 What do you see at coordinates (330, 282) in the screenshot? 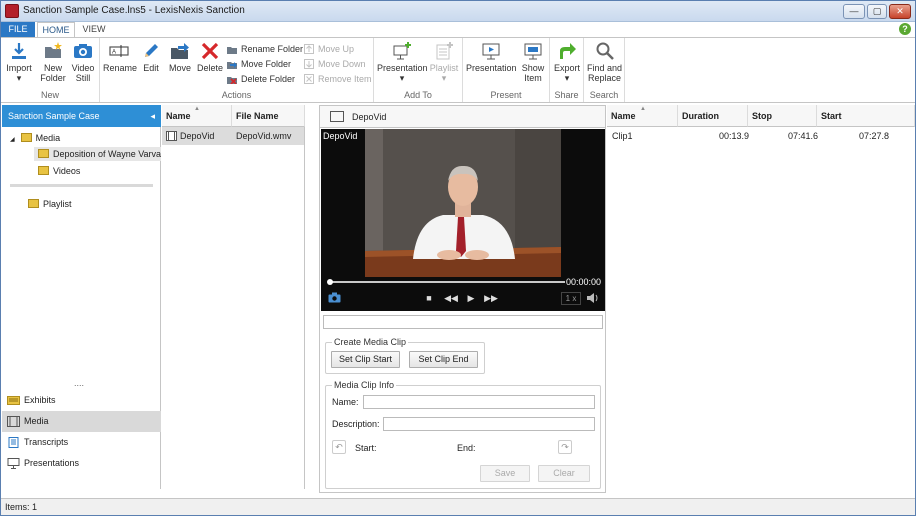
I see `playback-scrubber` at bounding box center [330, 282].